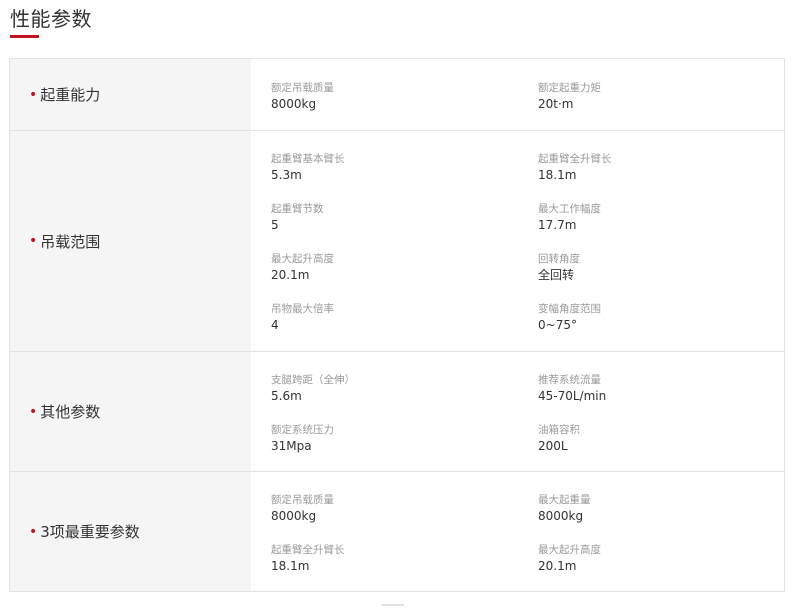 This screenshot has height=610, width=800. Describe the element at coordinates (557, 325) in the screenshot. I see `field-value: 0~75°` at that location.